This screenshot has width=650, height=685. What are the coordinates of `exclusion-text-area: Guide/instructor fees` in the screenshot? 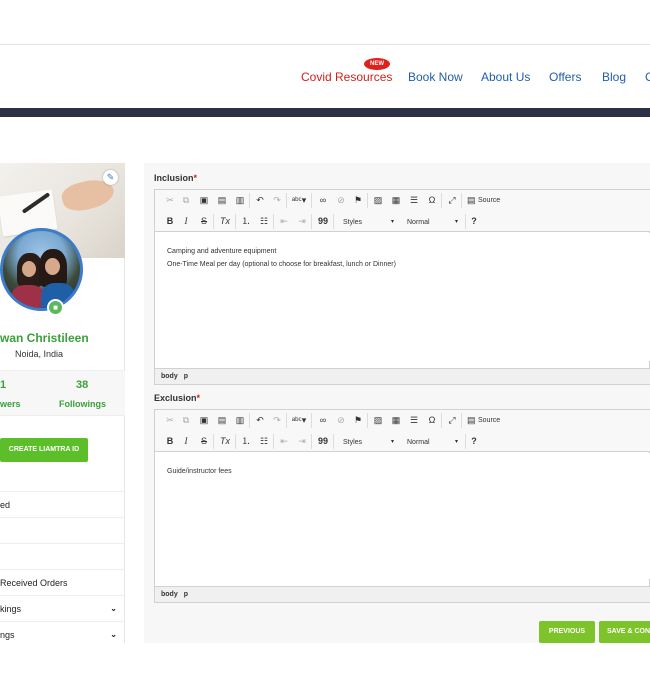 It's located at (402, 516).